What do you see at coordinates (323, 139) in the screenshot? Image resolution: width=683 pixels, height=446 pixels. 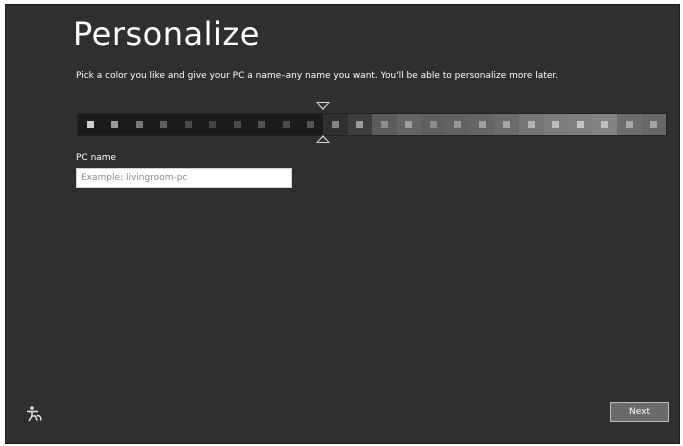 I see `color-selector-bottom-arrow-icon` at bounding box center [323, 139].